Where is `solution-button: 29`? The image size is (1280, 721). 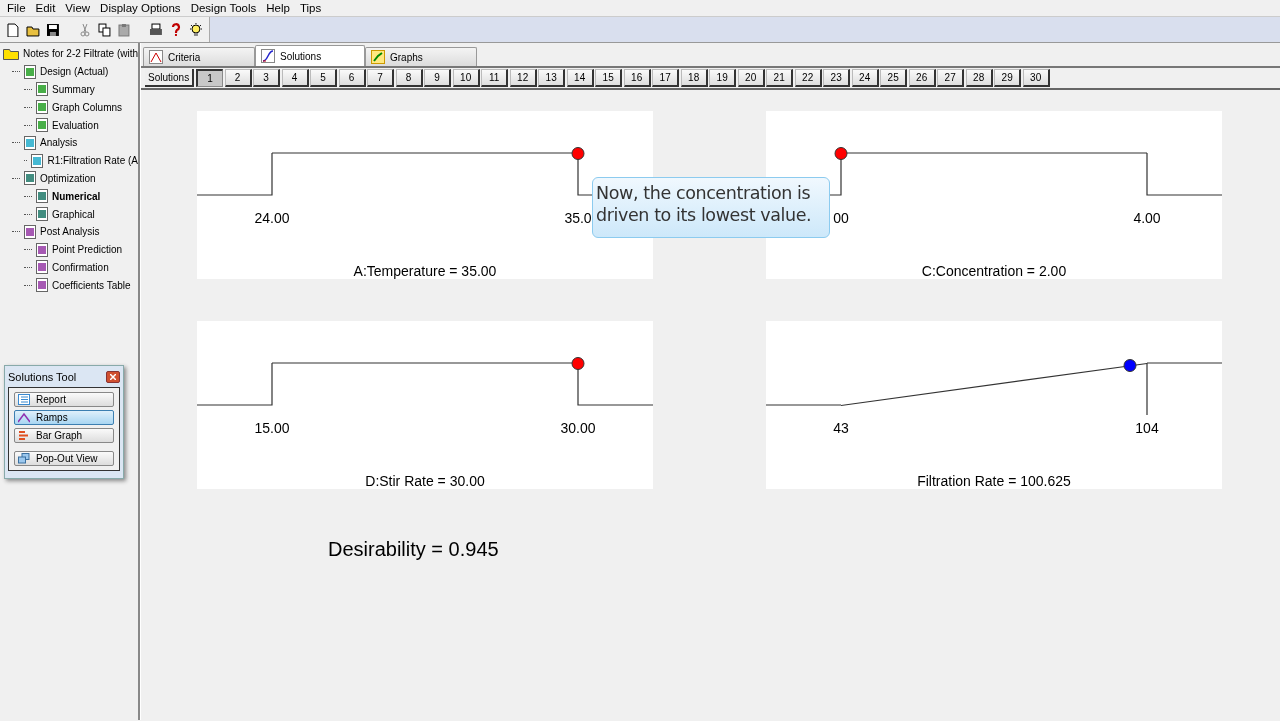
solution-button: 29 is located at coordinates (1008, 78).